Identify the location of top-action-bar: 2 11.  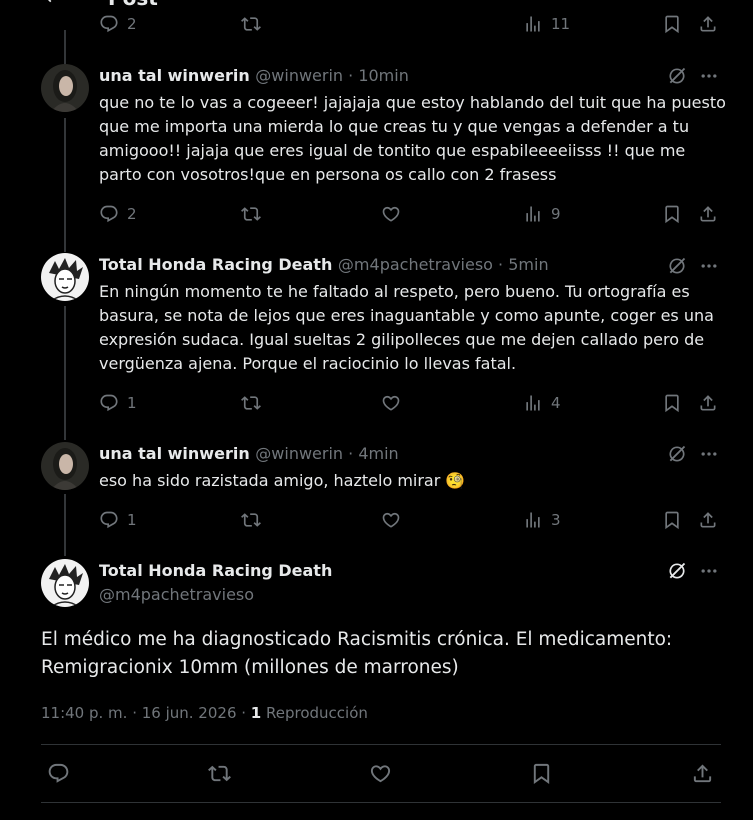
(411, 24).